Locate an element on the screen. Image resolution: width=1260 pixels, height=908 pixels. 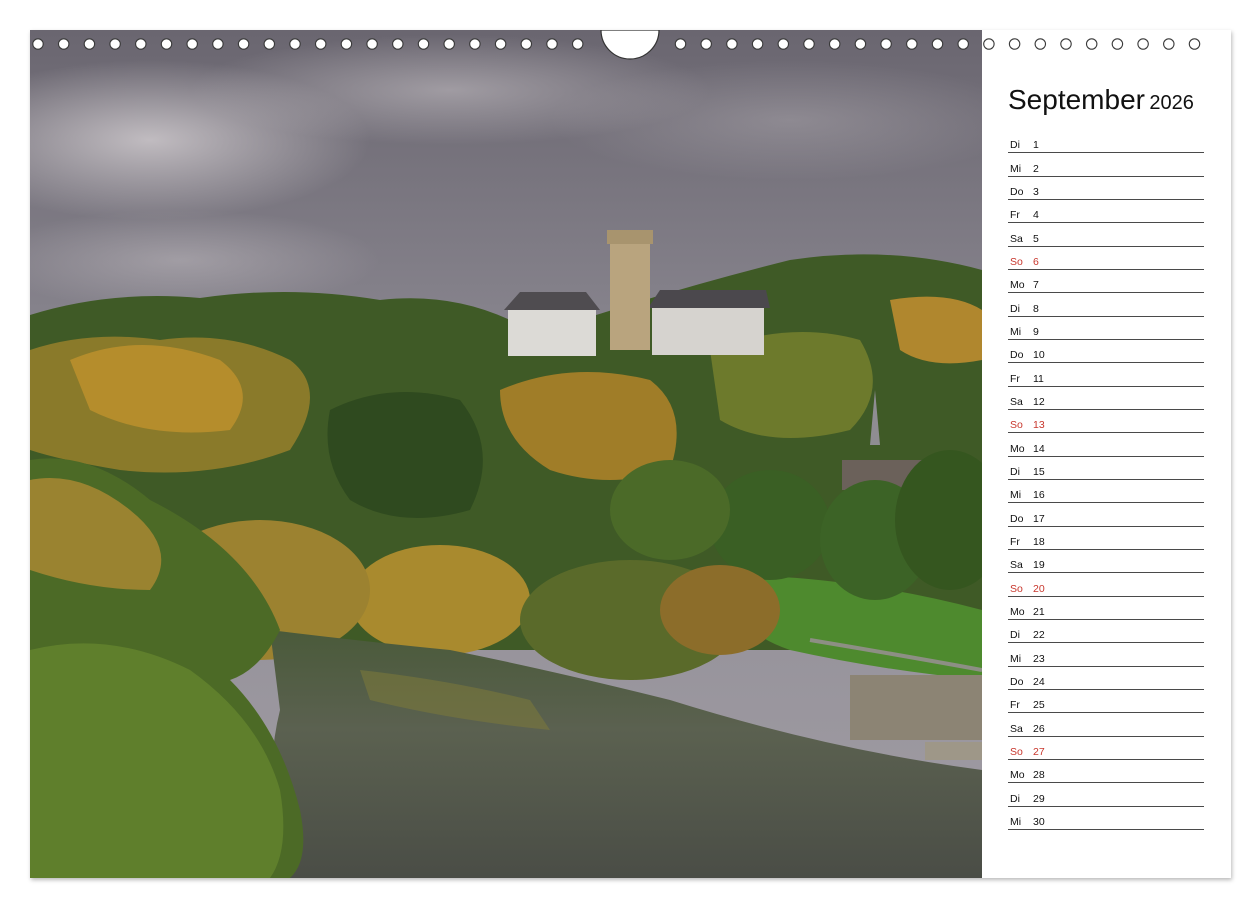
day-row: So 13 is located at coordinates (1106, 422).